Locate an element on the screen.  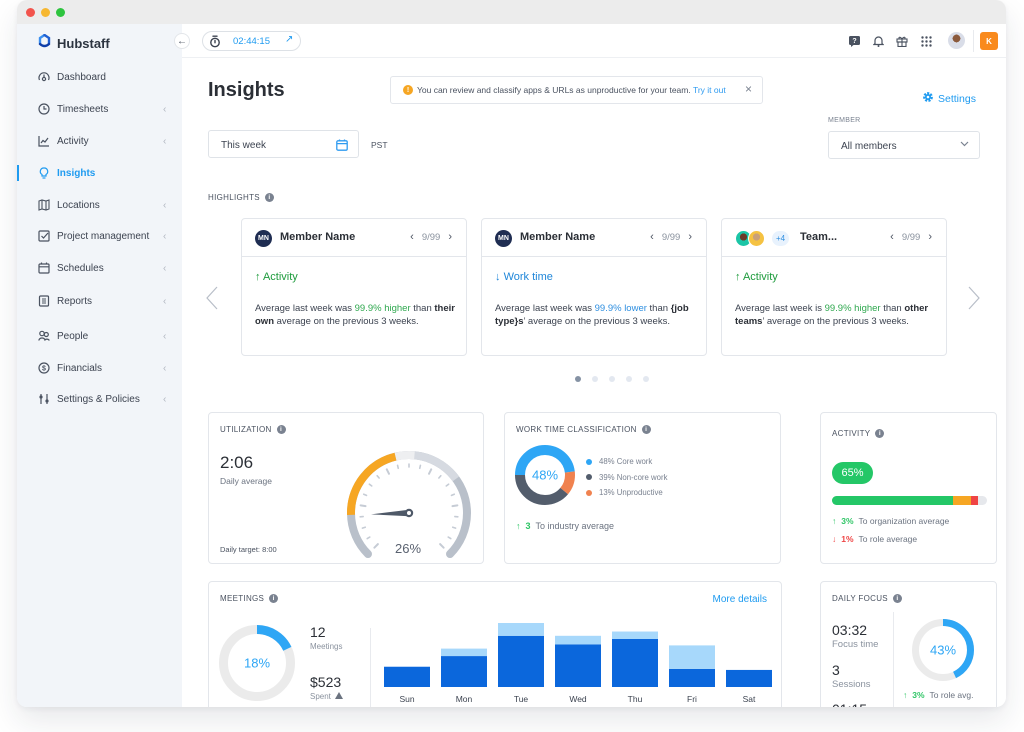
member-select: All members is located at coordinates (904, 145).